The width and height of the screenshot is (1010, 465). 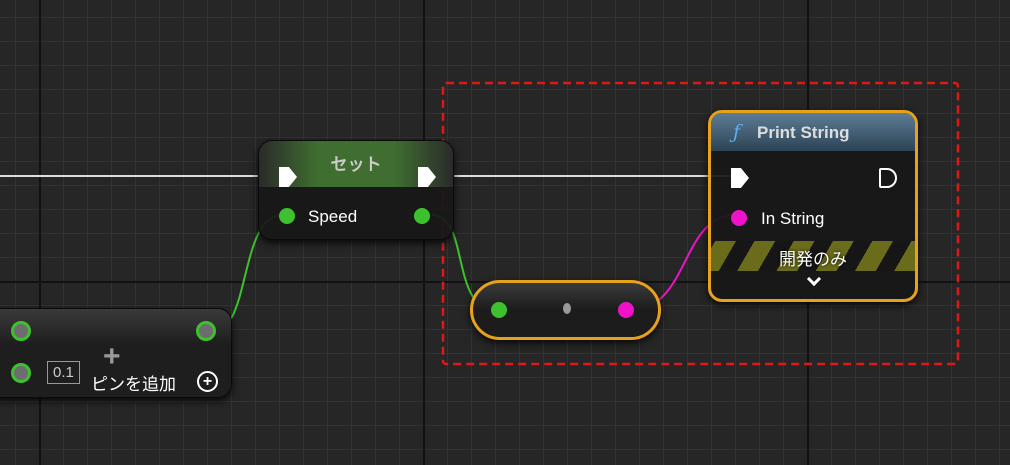 What do you see at coordinates (133, 382) in the screenshot?
I see `add-pin-label: ピンを追加` at bounding box center [133, 382].